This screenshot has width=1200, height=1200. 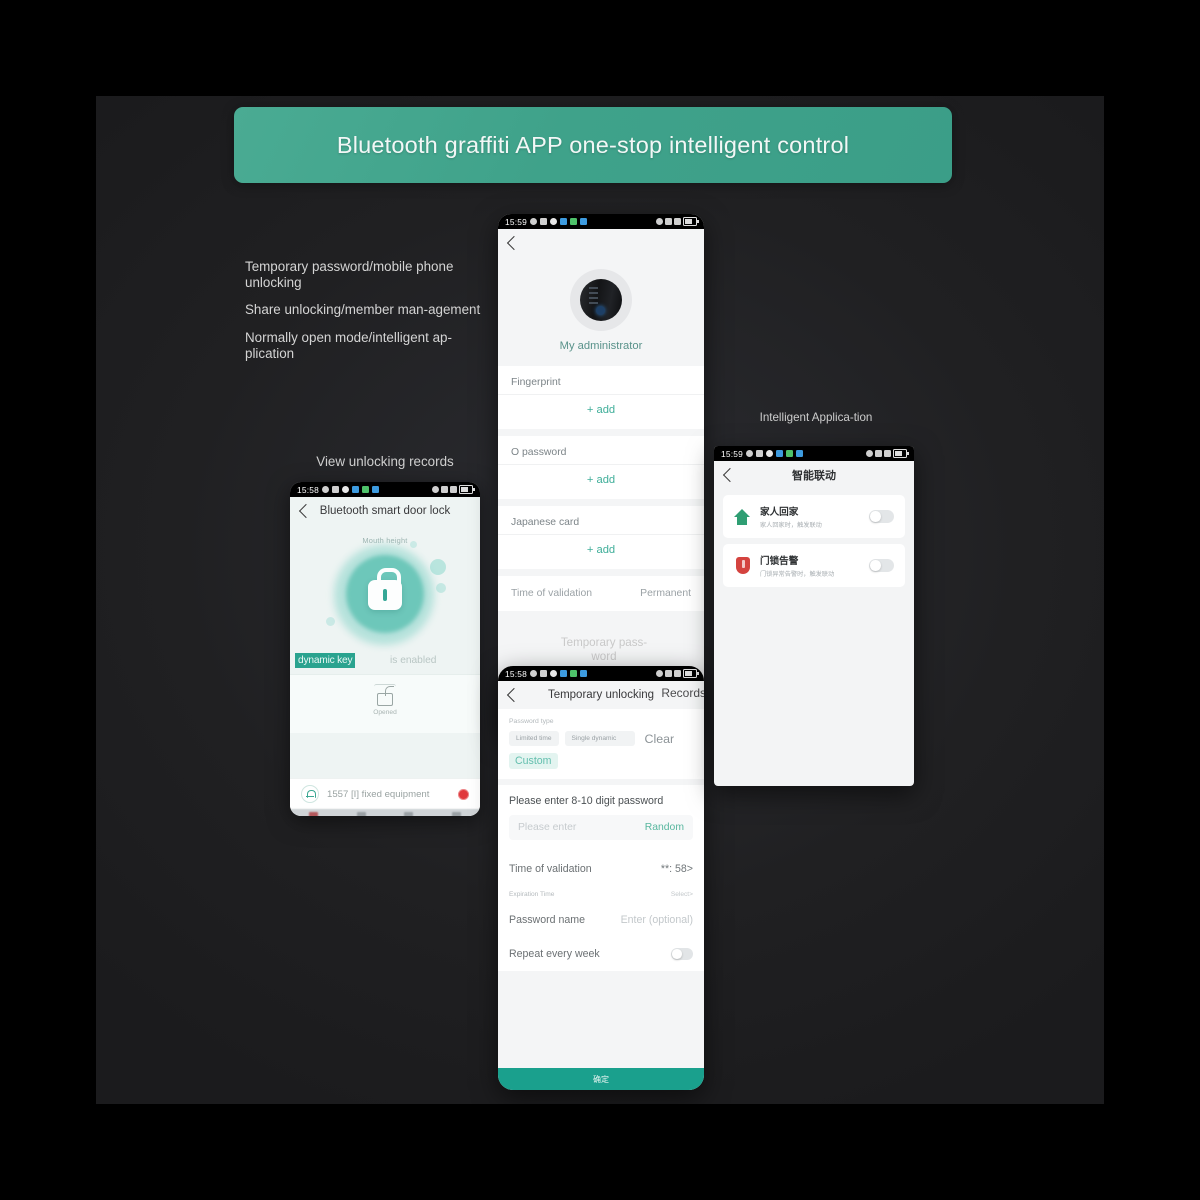 What do you see at coordinates (514, 243) in the screenshot?
I see `back-icon` at bounding box center [514, 243].